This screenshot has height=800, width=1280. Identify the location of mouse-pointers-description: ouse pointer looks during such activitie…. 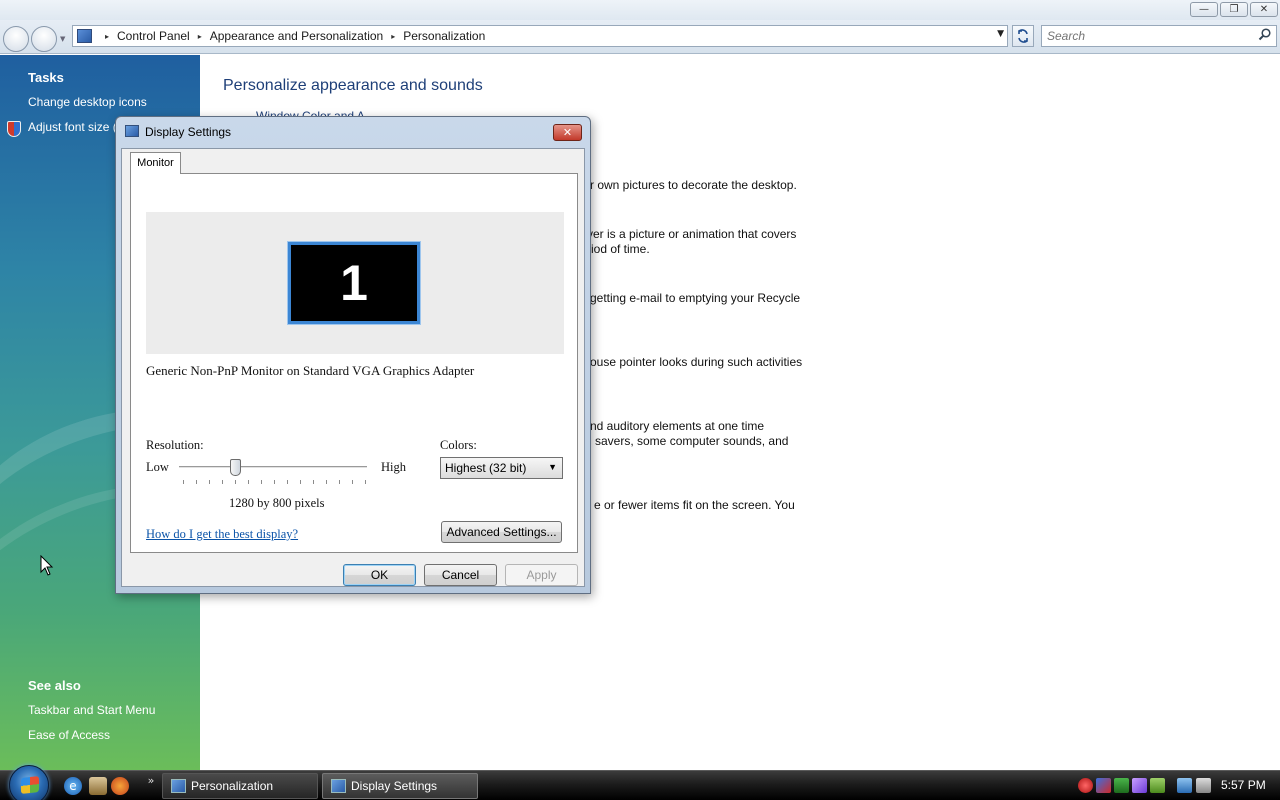
(696, 362).